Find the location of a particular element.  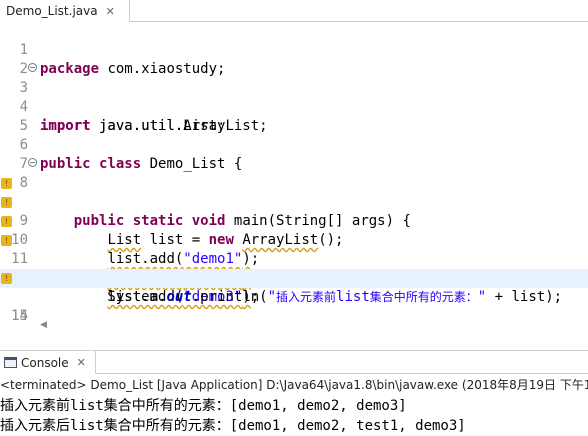

code-line: 1 package com.xiaostudy; is located at coordinates (294, 49).